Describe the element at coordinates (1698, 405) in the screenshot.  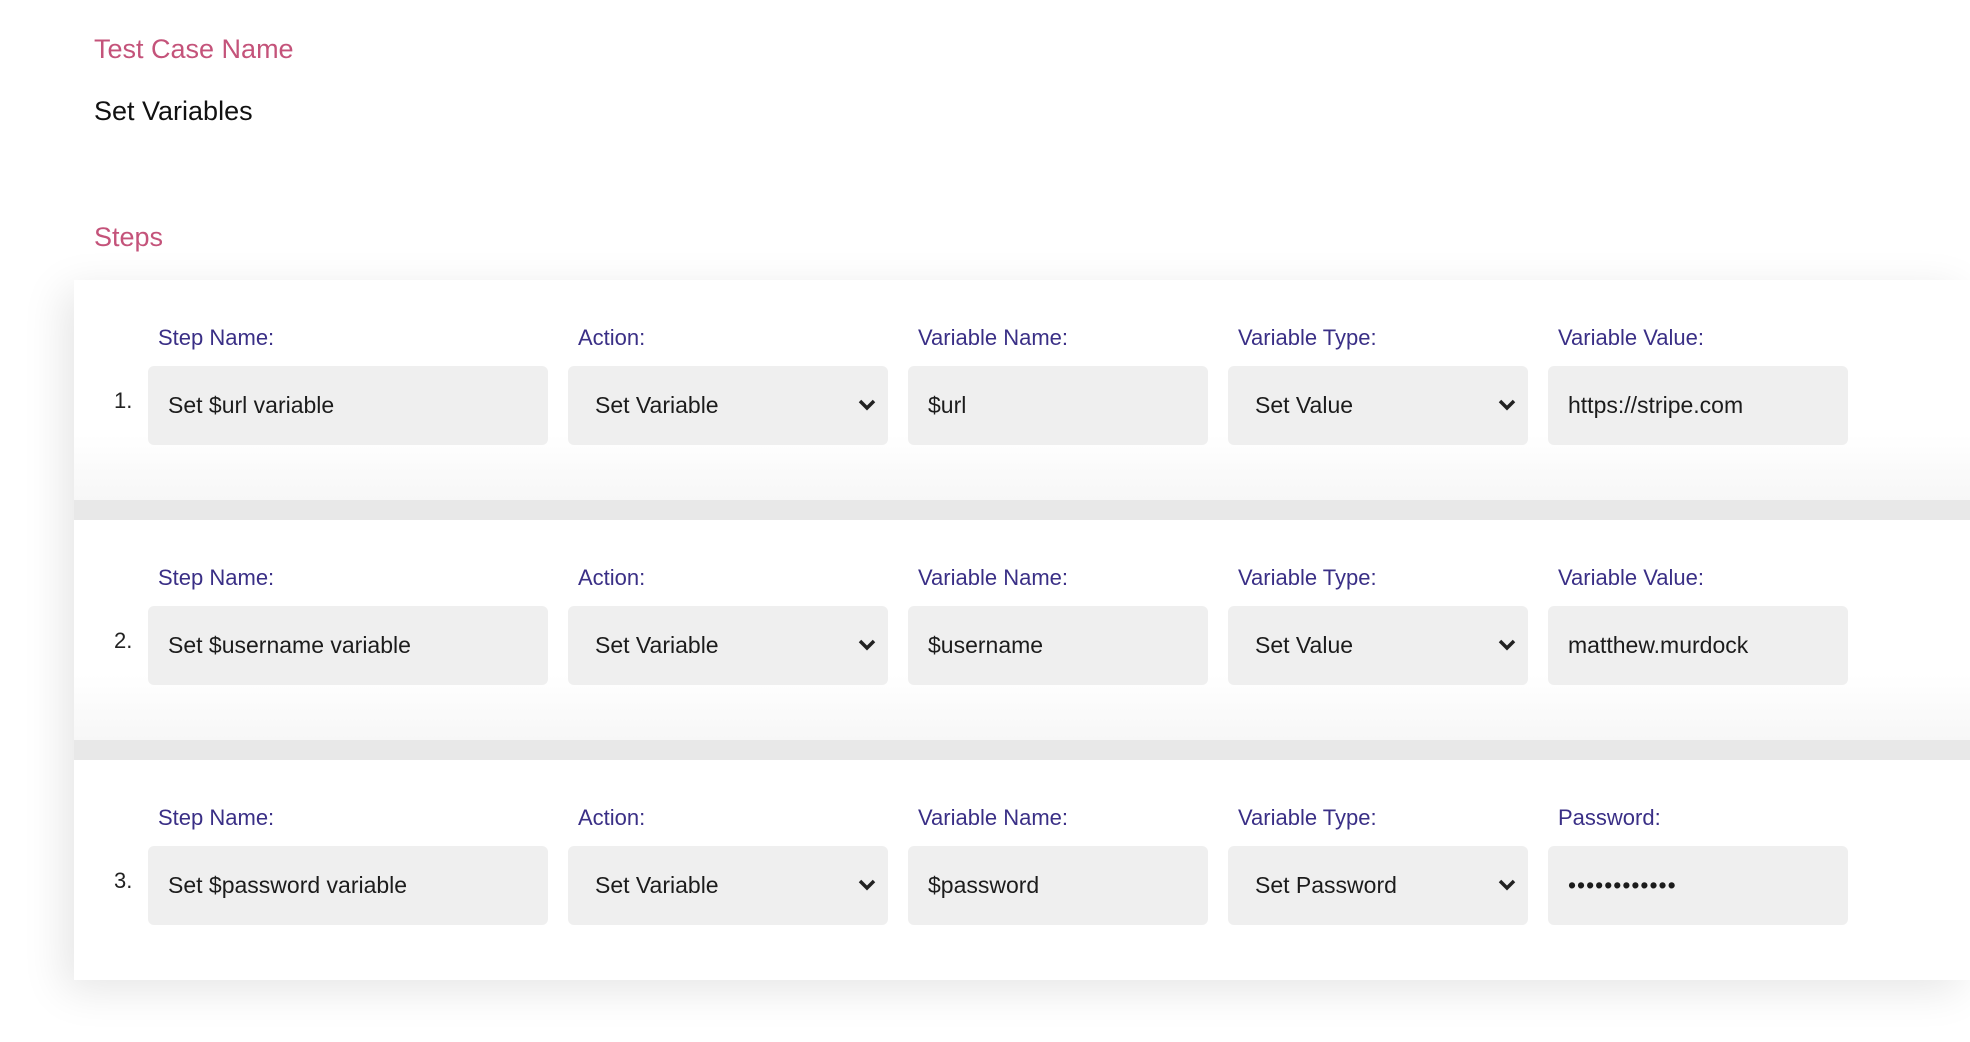
I see `variable-value-input: https://stripe.com` at that location.